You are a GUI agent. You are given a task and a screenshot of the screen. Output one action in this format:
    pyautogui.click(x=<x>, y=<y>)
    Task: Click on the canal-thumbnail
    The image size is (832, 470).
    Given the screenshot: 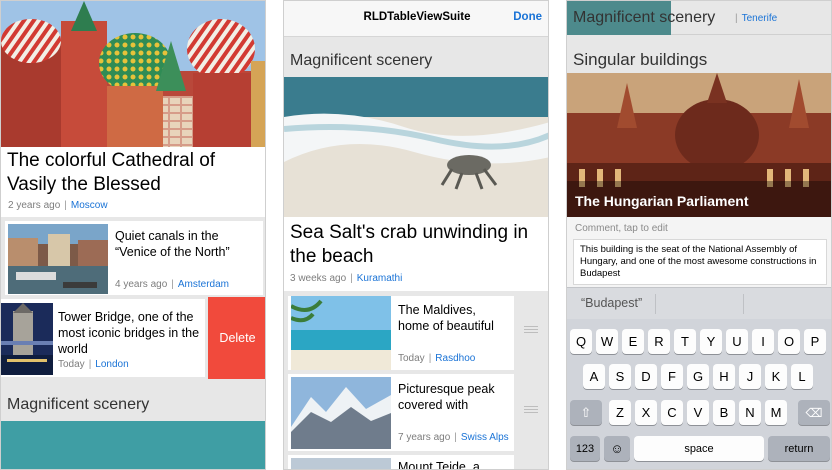 What is the action you would take?
    pyautogui.click(x=58, y=259)
    